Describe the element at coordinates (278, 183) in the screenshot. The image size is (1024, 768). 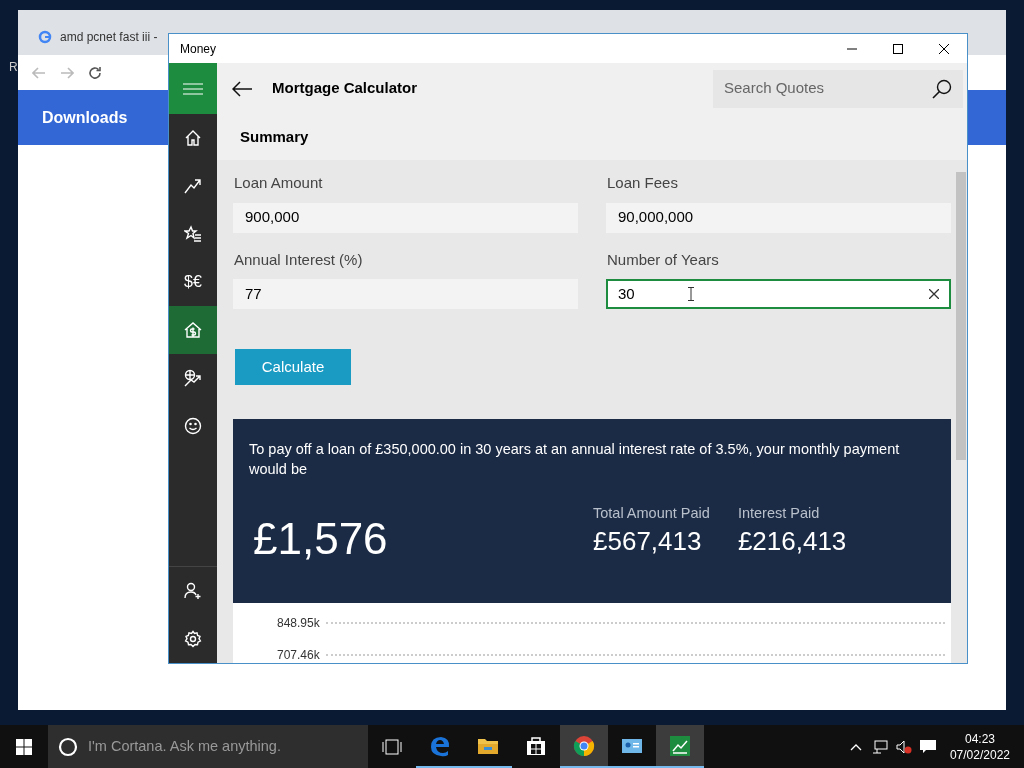
I see `field-label: Loan Amount` at that location.